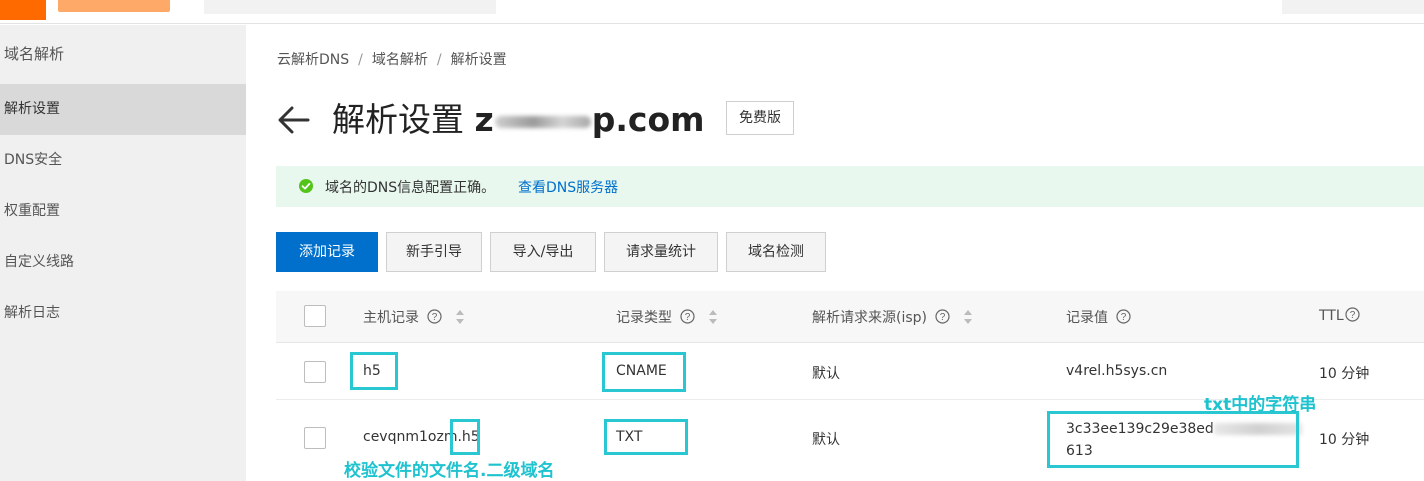 The height and width of the screenshot is (481, 1424). Describe the element at coordinates (313, 60) in the screenshot. I see `breadcrumb-item-cloud-dns: 云解析DNS` at that location.